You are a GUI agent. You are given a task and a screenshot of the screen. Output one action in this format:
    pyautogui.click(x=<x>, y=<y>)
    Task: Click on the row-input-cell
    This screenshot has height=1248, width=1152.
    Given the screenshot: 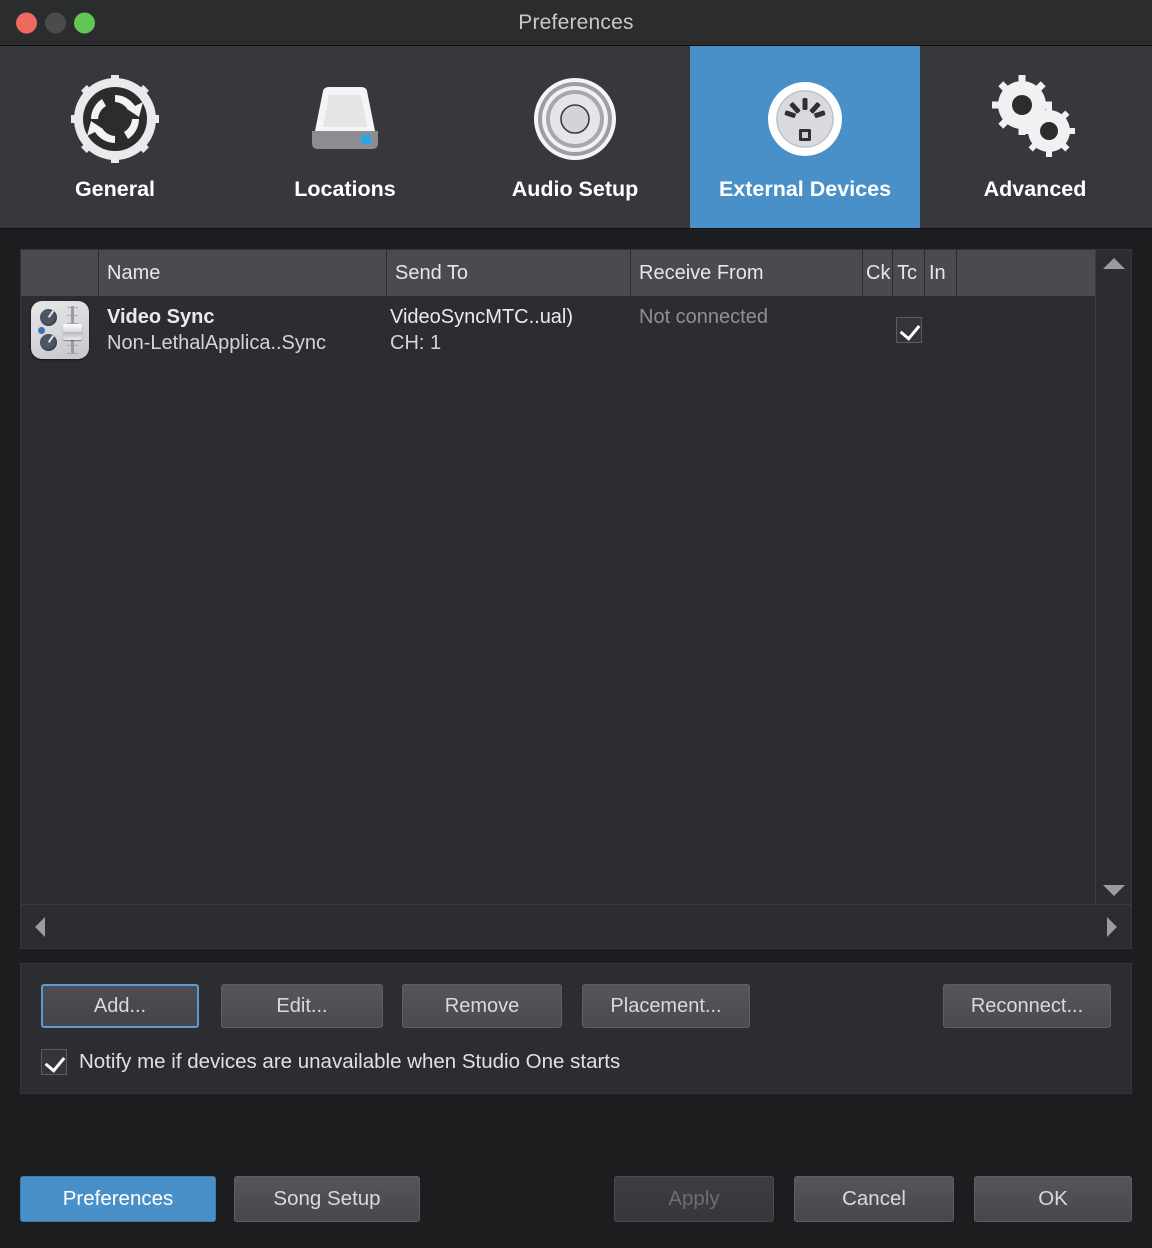 What is the action you would take?
    pyautogui.click(x=941, y=330)
    